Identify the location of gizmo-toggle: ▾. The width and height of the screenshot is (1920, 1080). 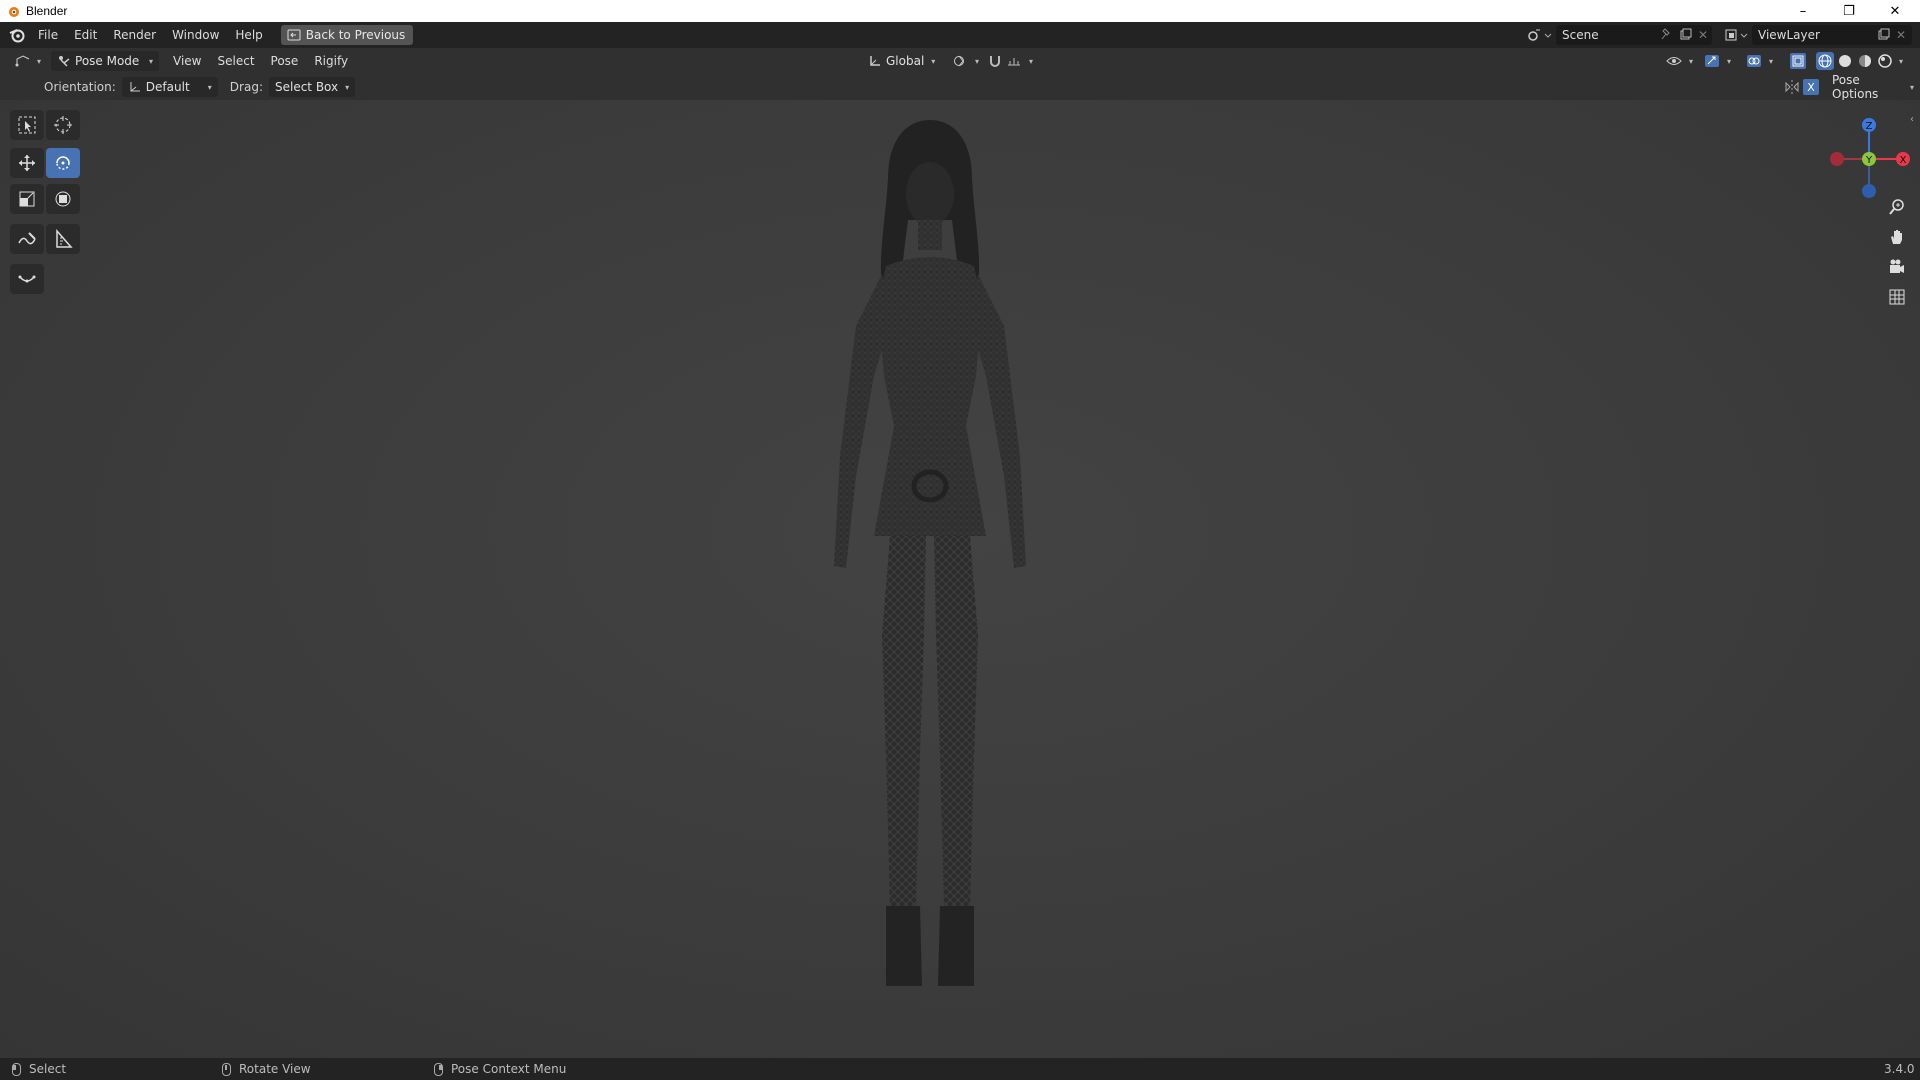
(1717, 61).